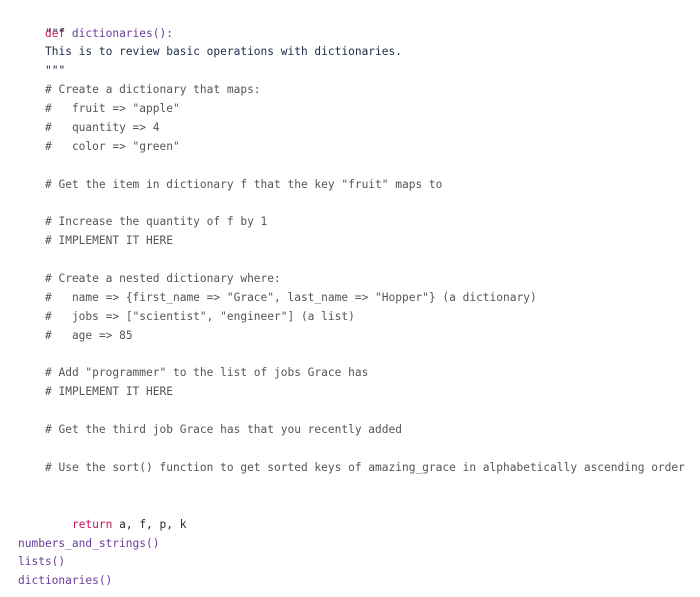 The image size is (700, 597). Describe the element at coordinates (65, 580) in the screenshot. I see `function-call-line: dictionaries()` at that location.